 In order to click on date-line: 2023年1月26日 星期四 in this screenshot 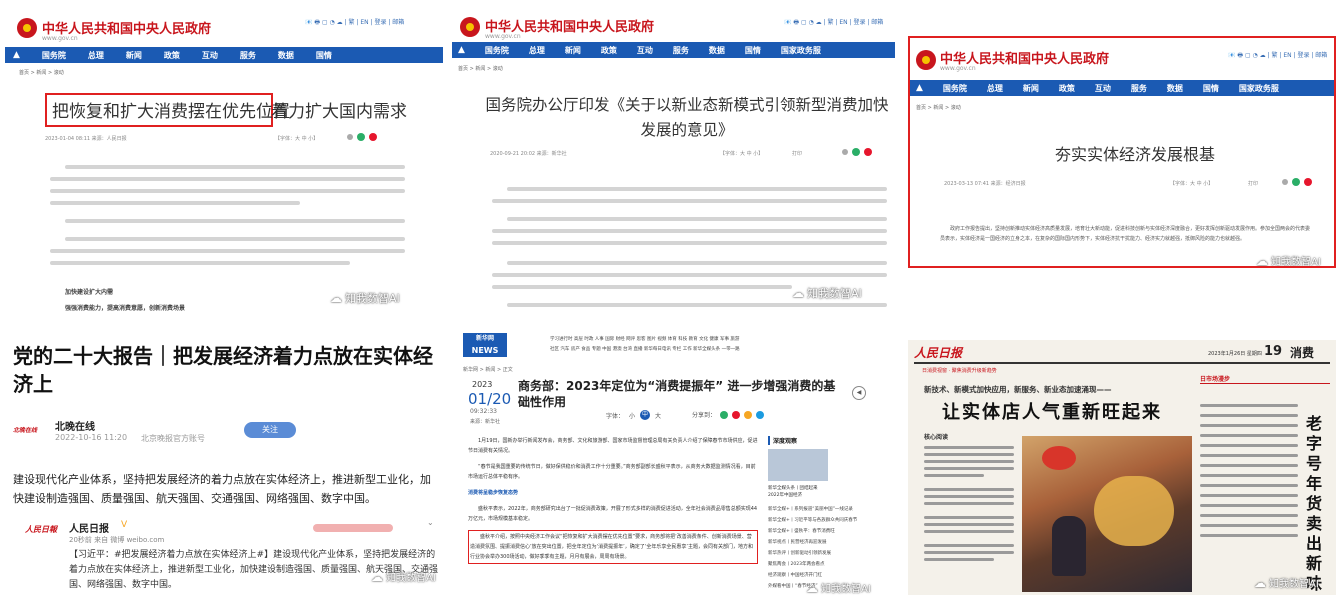, I will do `click(1235, 354)`.